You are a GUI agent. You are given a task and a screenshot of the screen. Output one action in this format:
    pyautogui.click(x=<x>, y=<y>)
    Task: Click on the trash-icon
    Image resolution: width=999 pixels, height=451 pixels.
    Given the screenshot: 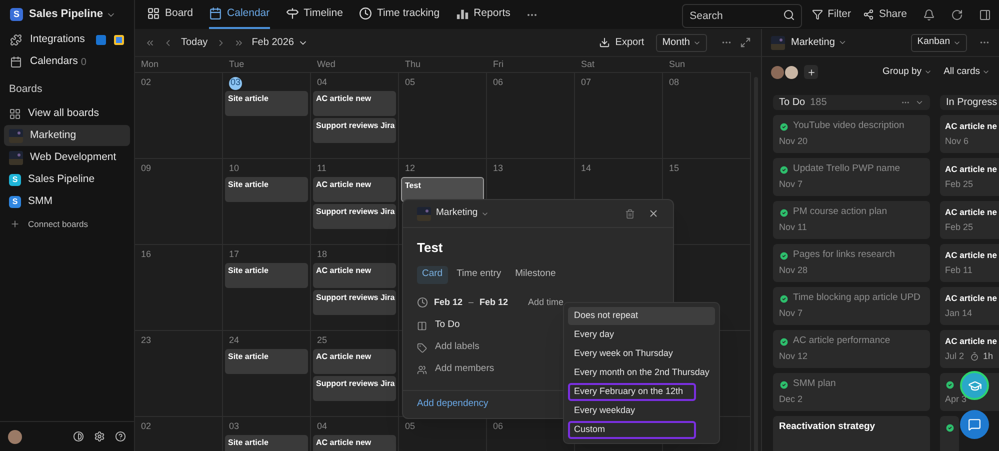 What is the action you would take?
    pyautogui.click(x=630, y=213)
    